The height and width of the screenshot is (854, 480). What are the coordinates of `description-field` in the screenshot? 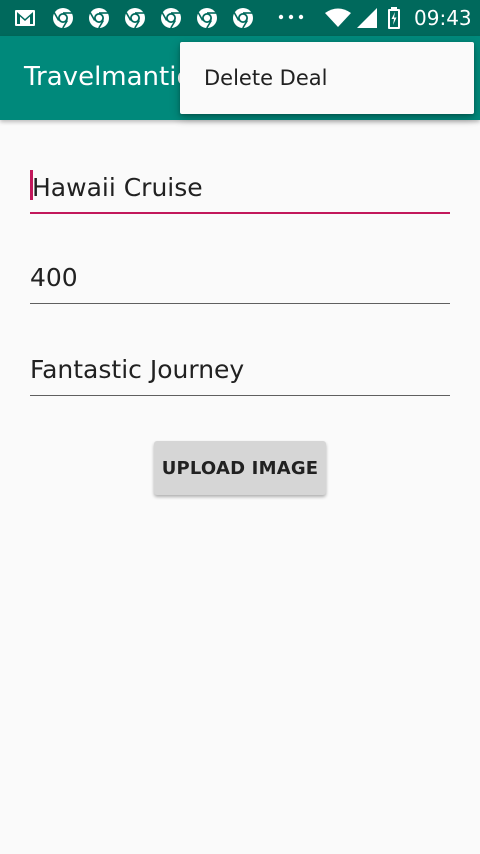 It's located at (240, 370).